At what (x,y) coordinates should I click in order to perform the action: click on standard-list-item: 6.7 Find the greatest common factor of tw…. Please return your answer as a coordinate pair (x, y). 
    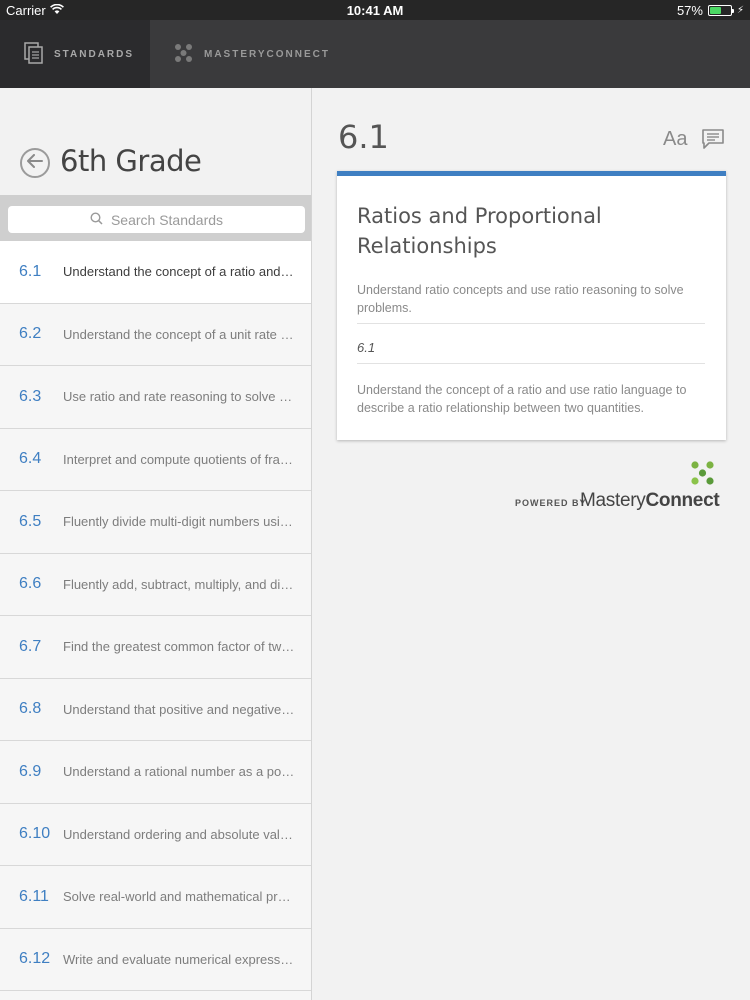
    Looking at the image, I should click on (155, 647).